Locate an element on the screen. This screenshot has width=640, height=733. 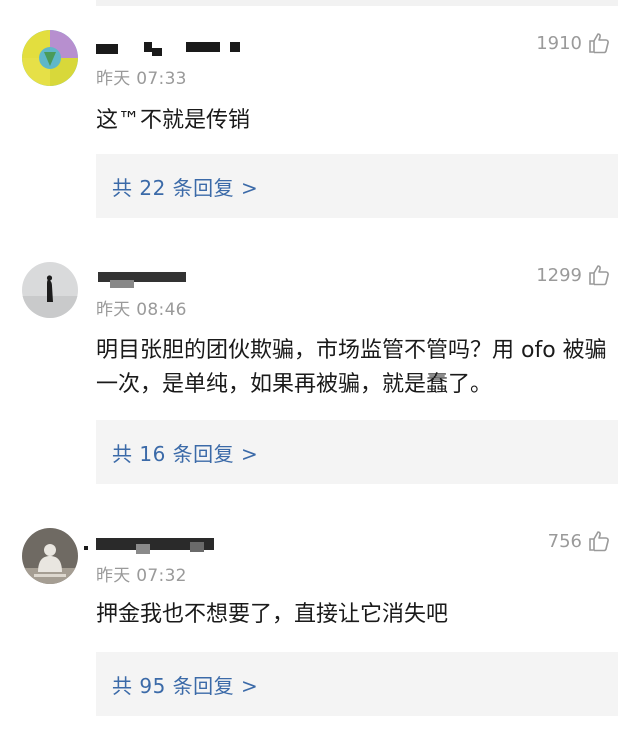
comment-time: 昨天 07:33 is located at coordinates (141, 79).